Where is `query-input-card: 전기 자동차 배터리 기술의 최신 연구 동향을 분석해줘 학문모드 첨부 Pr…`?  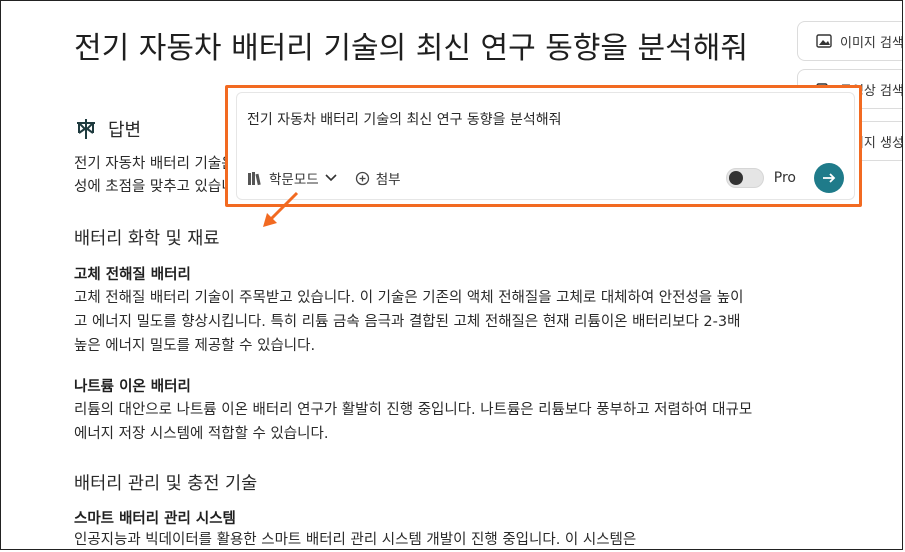 query-input-card: 전기 자동차 배터리 기술의 최신 연구 동향을 분석해줘 학문모드 첨부 Pr… is located at coordinates (545, 146).